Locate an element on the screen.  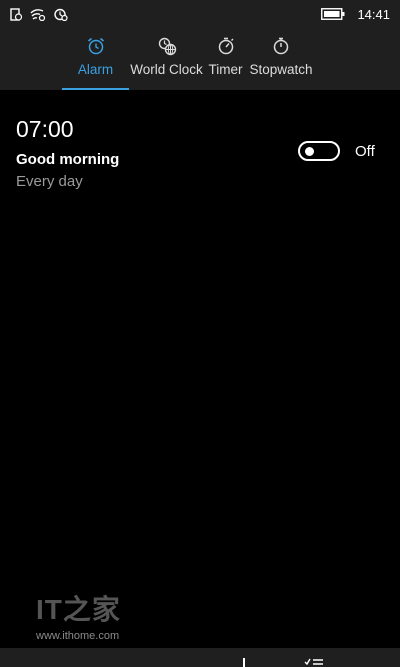
status-icons-left is located at coordinates (39, 14).